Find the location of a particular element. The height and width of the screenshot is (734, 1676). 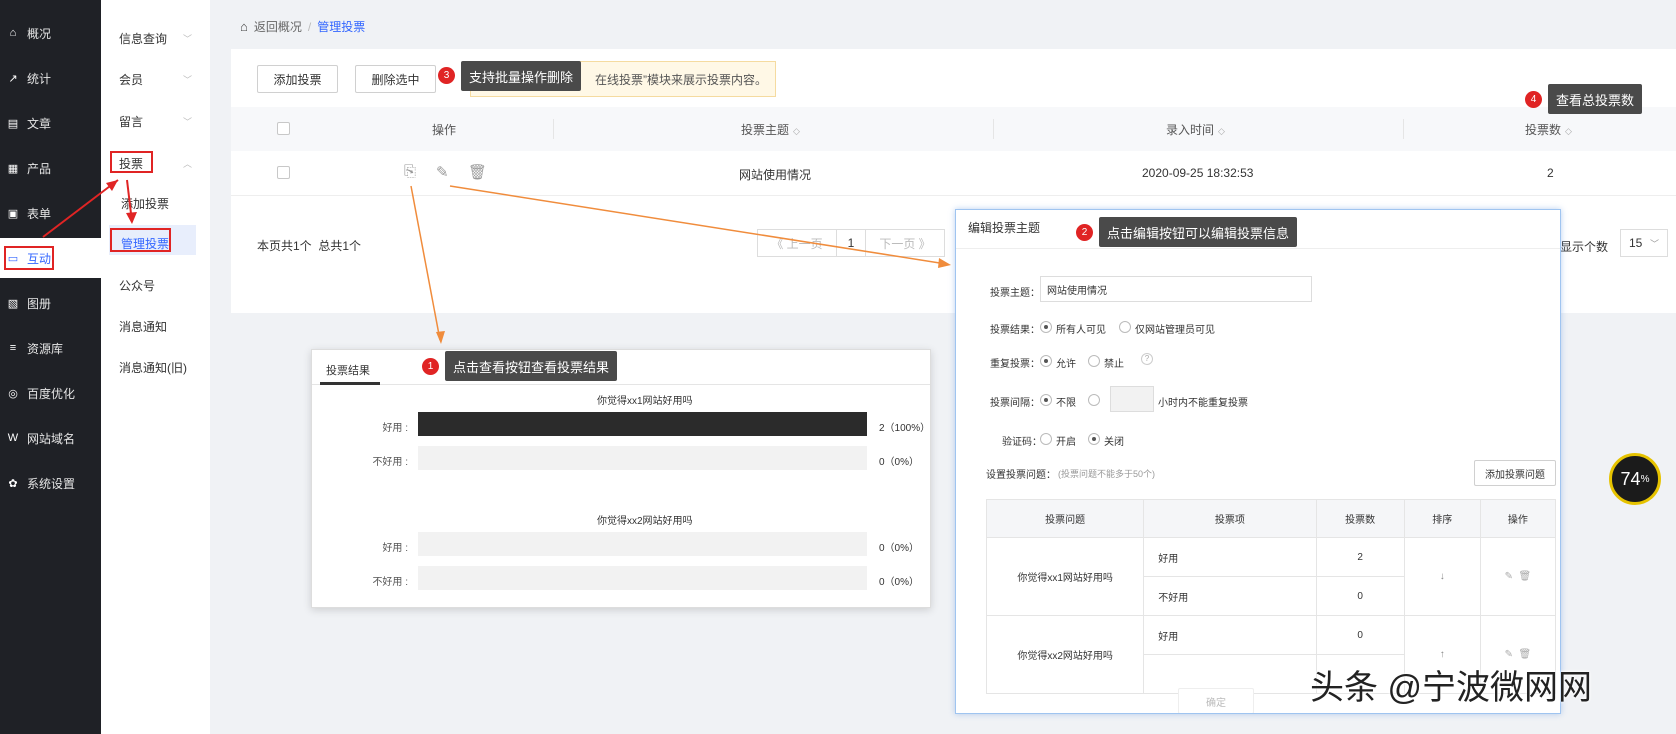

topic-input: 网站使用情况 is located at coordinates (1176, 289).